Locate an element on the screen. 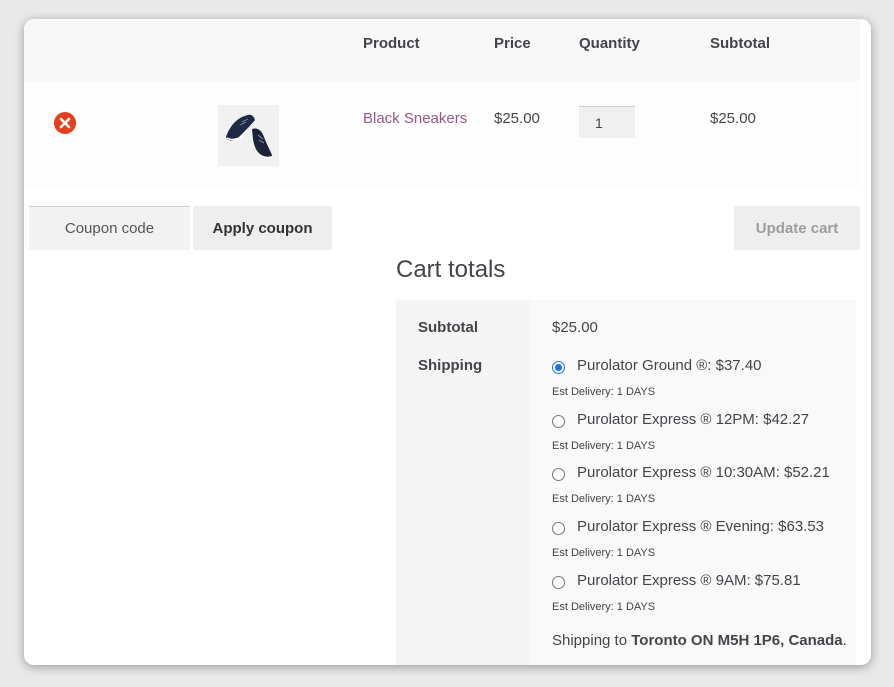 The height and width of the screenshot is (687, 894). sneakers-thumbnail-icon is located at coordinates (248, 135).